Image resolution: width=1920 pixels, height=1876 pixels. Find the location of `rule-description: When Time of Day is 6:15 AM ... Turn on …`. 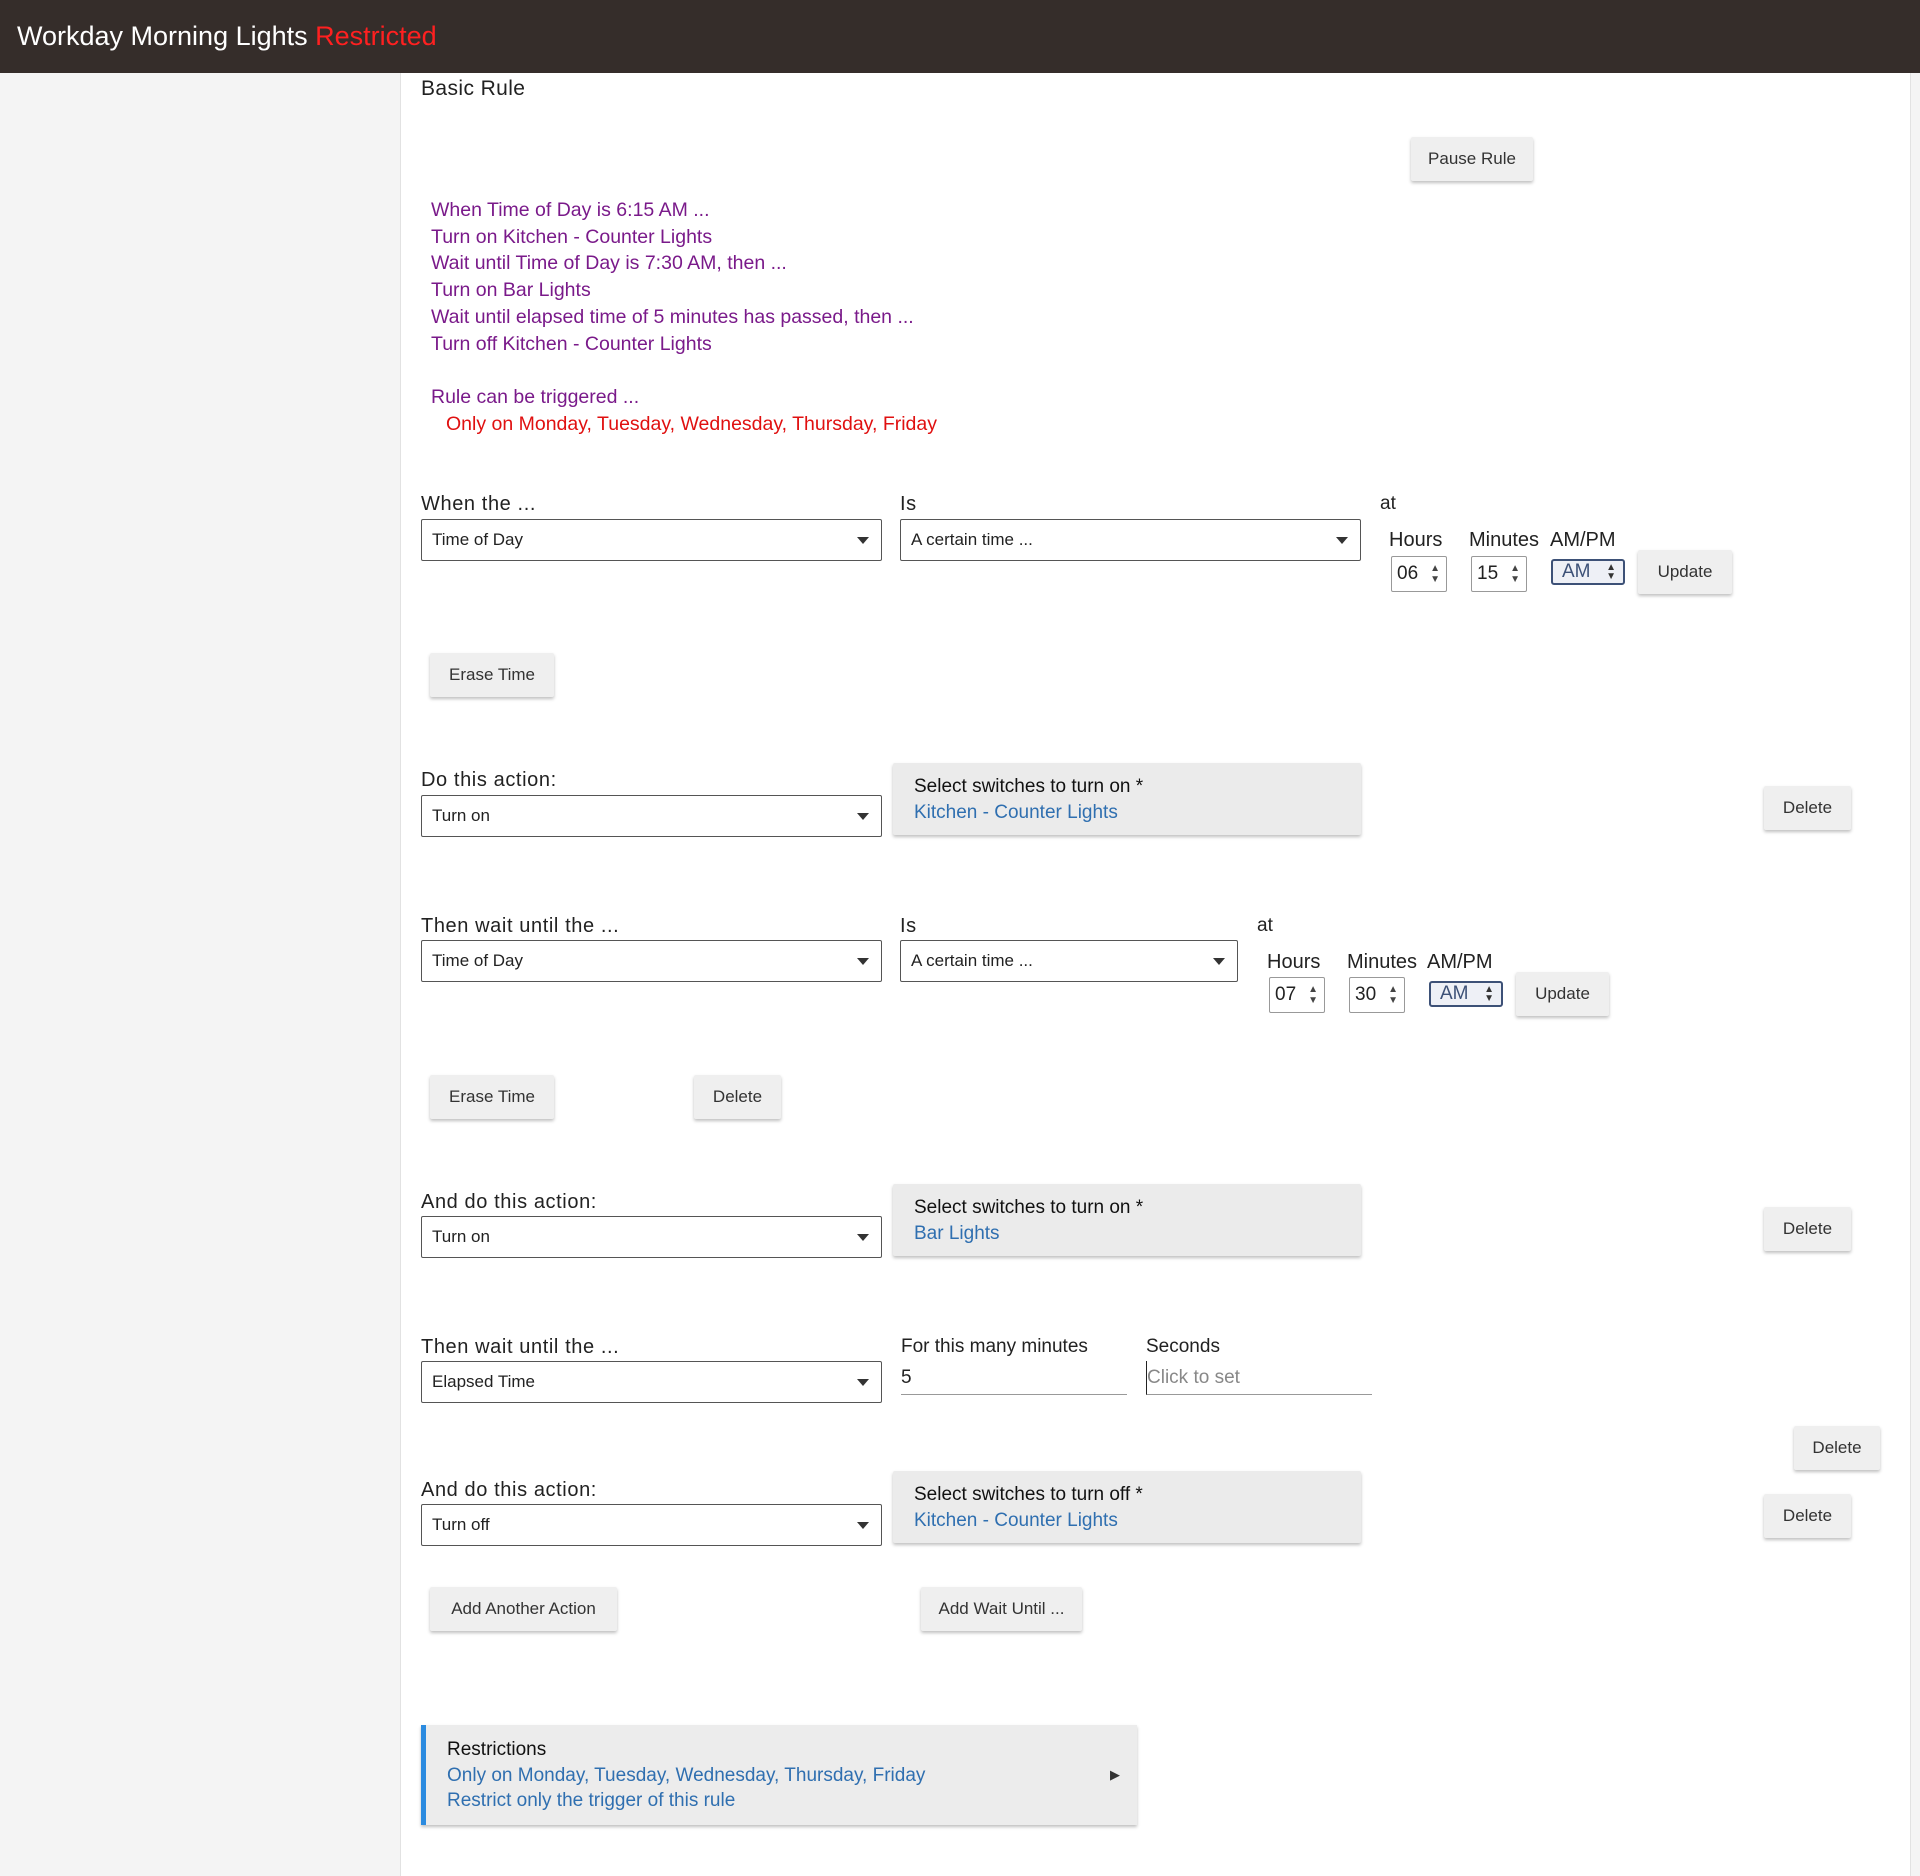

rule-description: When Time of Day is 6:15 AM ... Turn on … is located at coordinates (684, 317).